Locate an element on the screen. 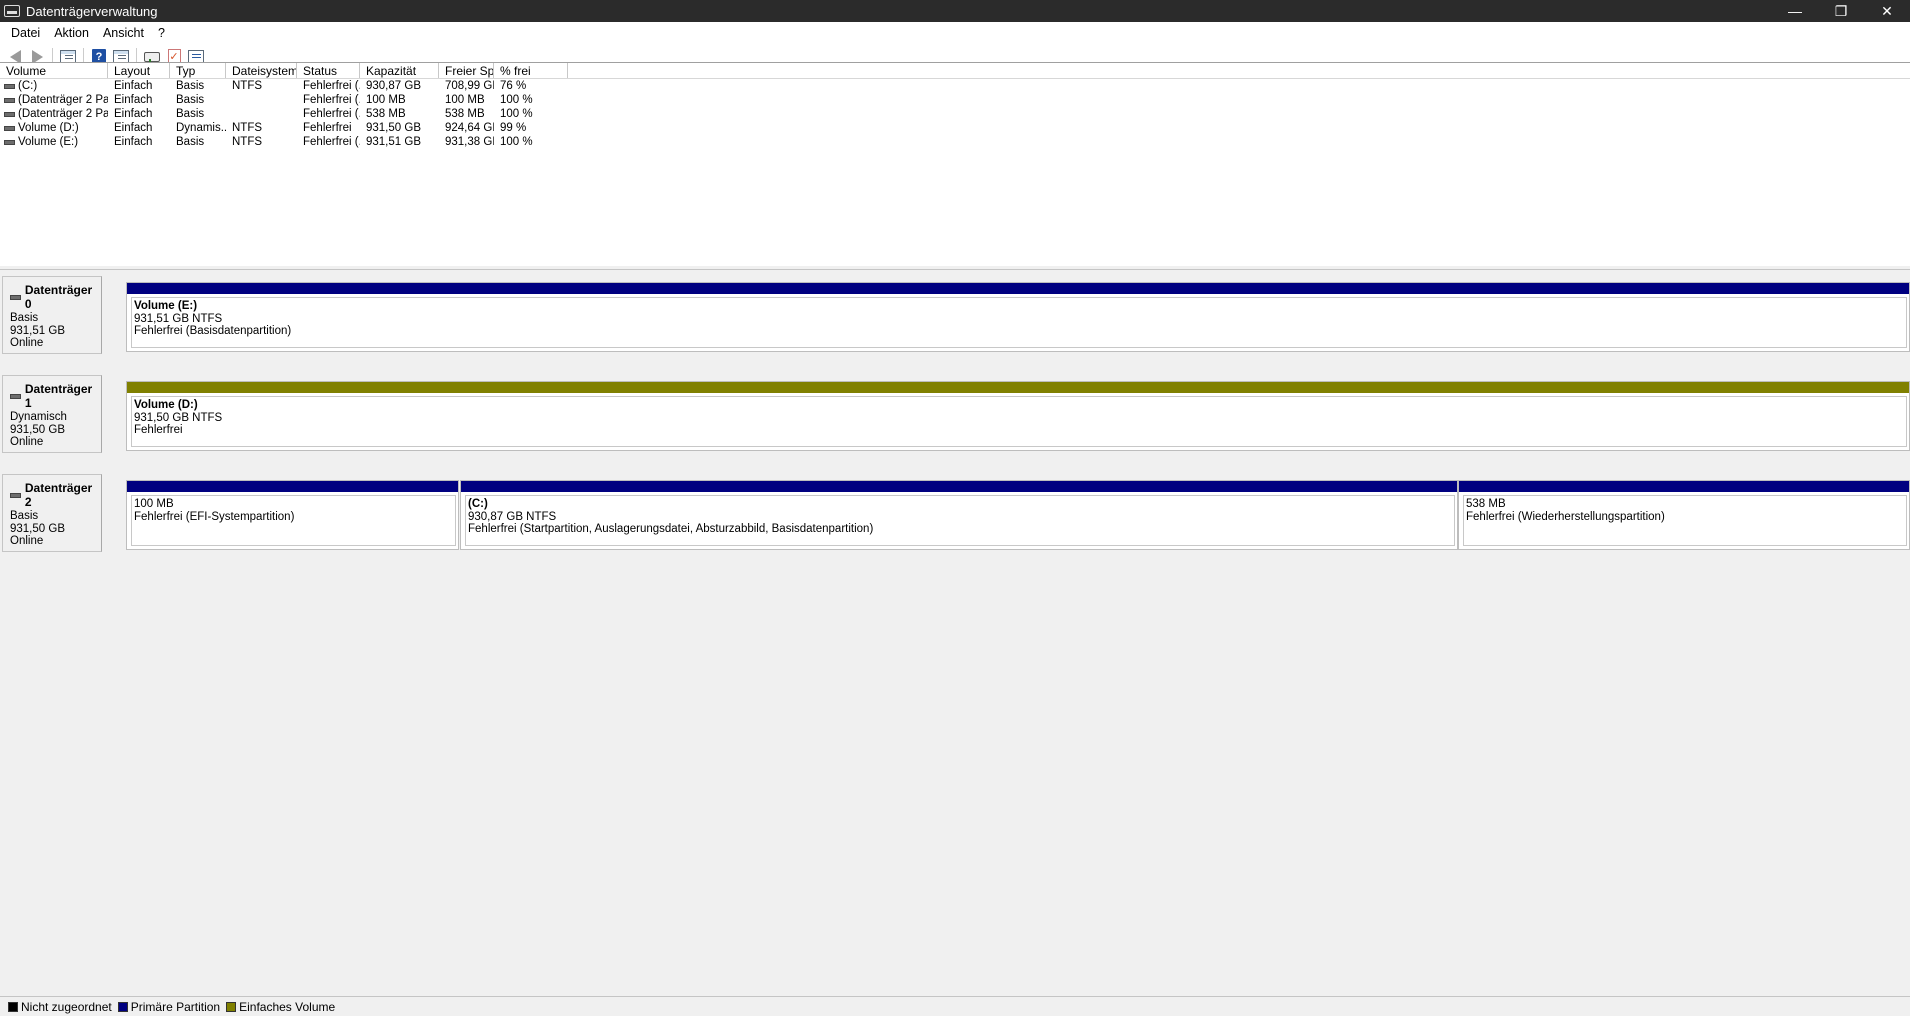  partition-size: 100 MB is located at coordinates (154, 504).